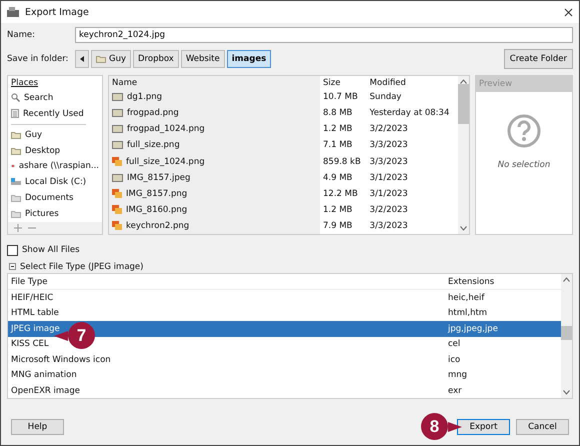  What do you see at coordinates (343, 83) in the screenshot?
I see `size-column-header: Size` at bounding box center [343, 83].